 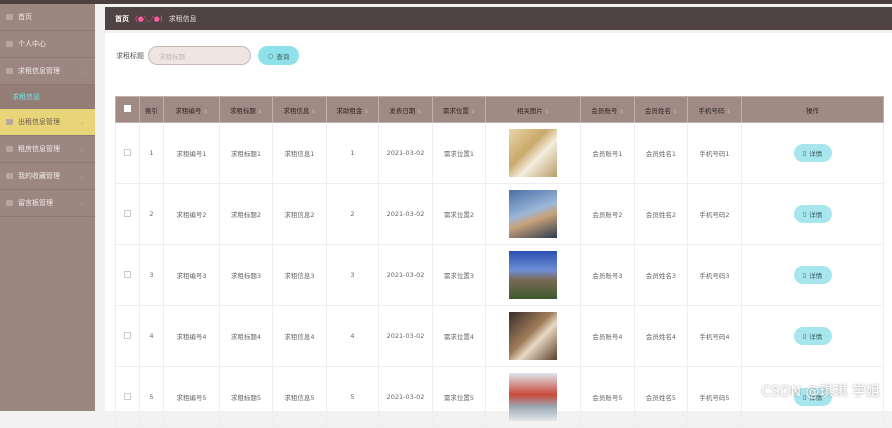 What do you see at coordinates (278, 55) in the screenshot?
I see `search-button: ○ 查询` at bounding box center [278, 55].